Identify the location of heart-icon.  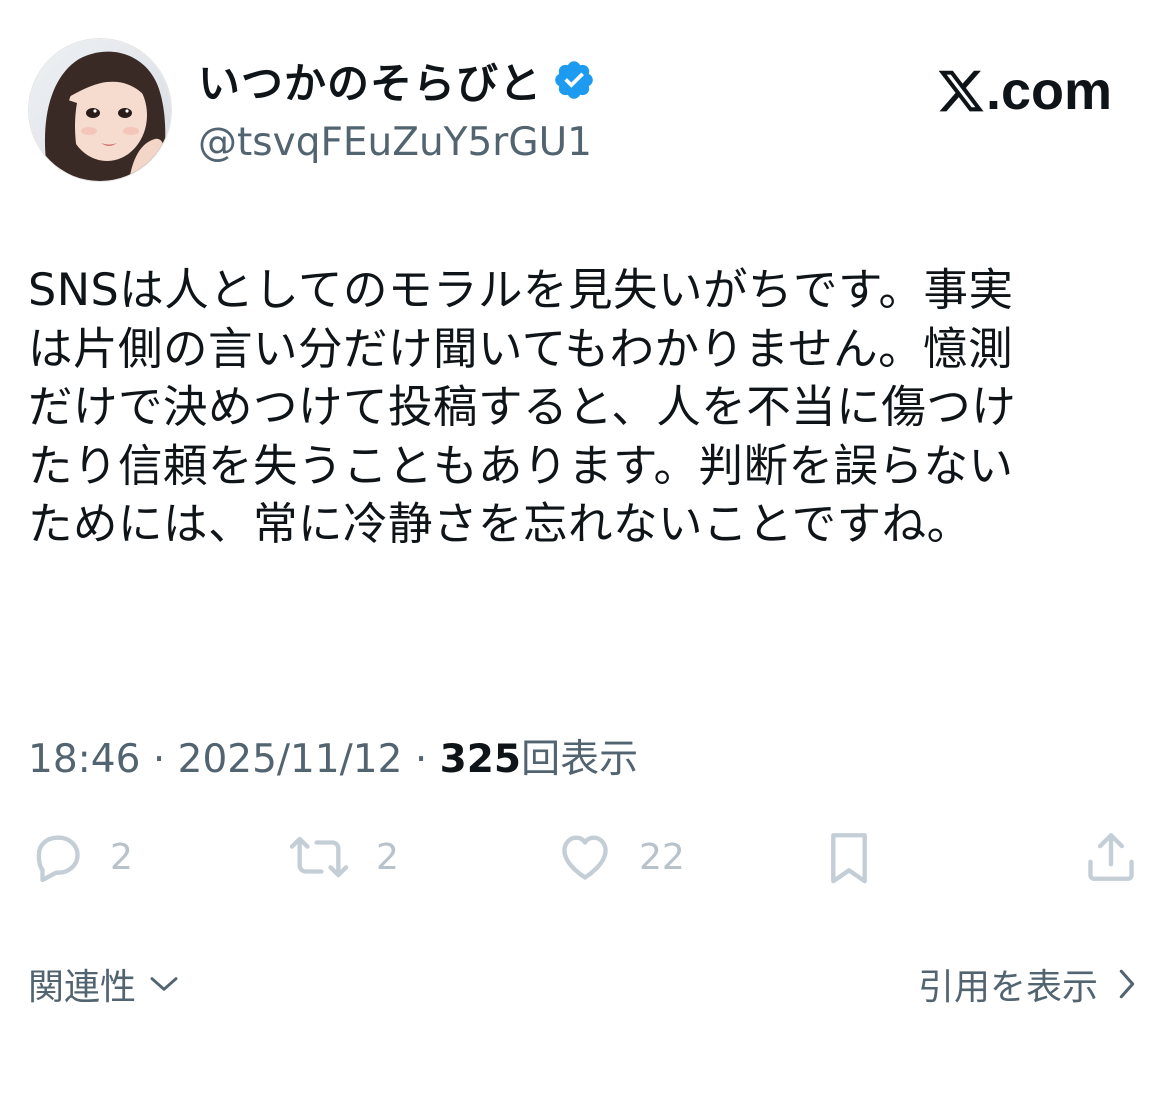
(585, 857).